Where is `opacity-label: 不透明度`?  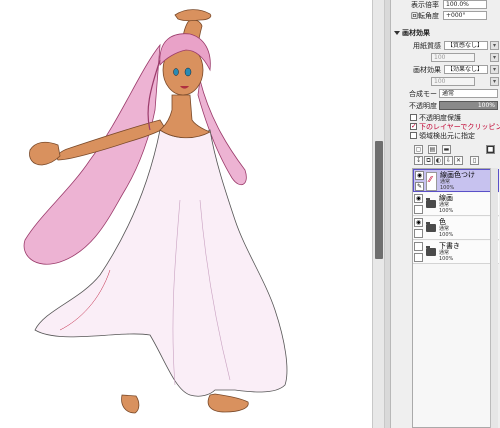
opacity-label: 不透明度 is located at coordinates (423, 106).